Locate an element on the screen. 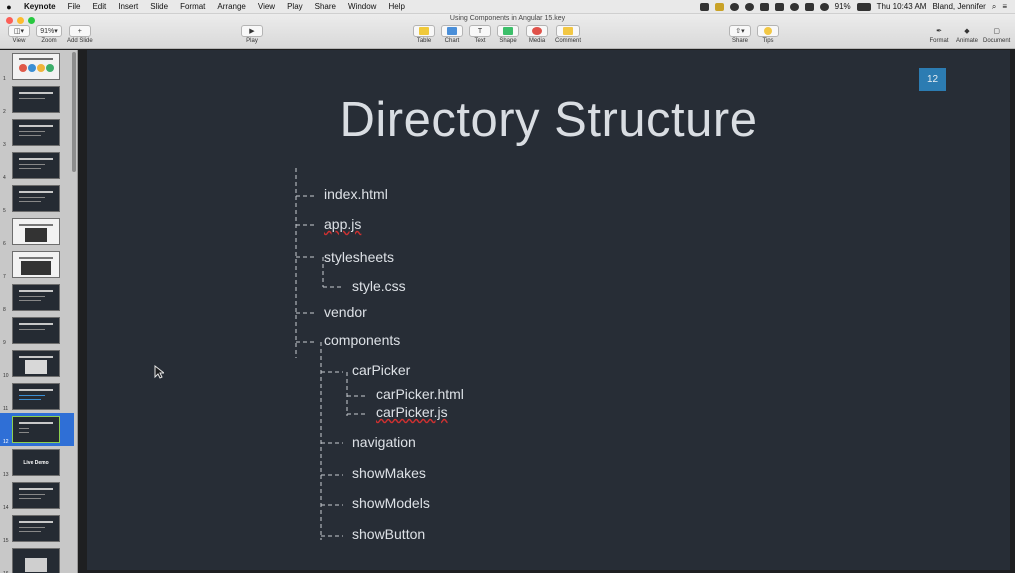 The width and height of the screenshot is (1015, 573). slide-number-label: 3 is located at coordinates (4, 145).